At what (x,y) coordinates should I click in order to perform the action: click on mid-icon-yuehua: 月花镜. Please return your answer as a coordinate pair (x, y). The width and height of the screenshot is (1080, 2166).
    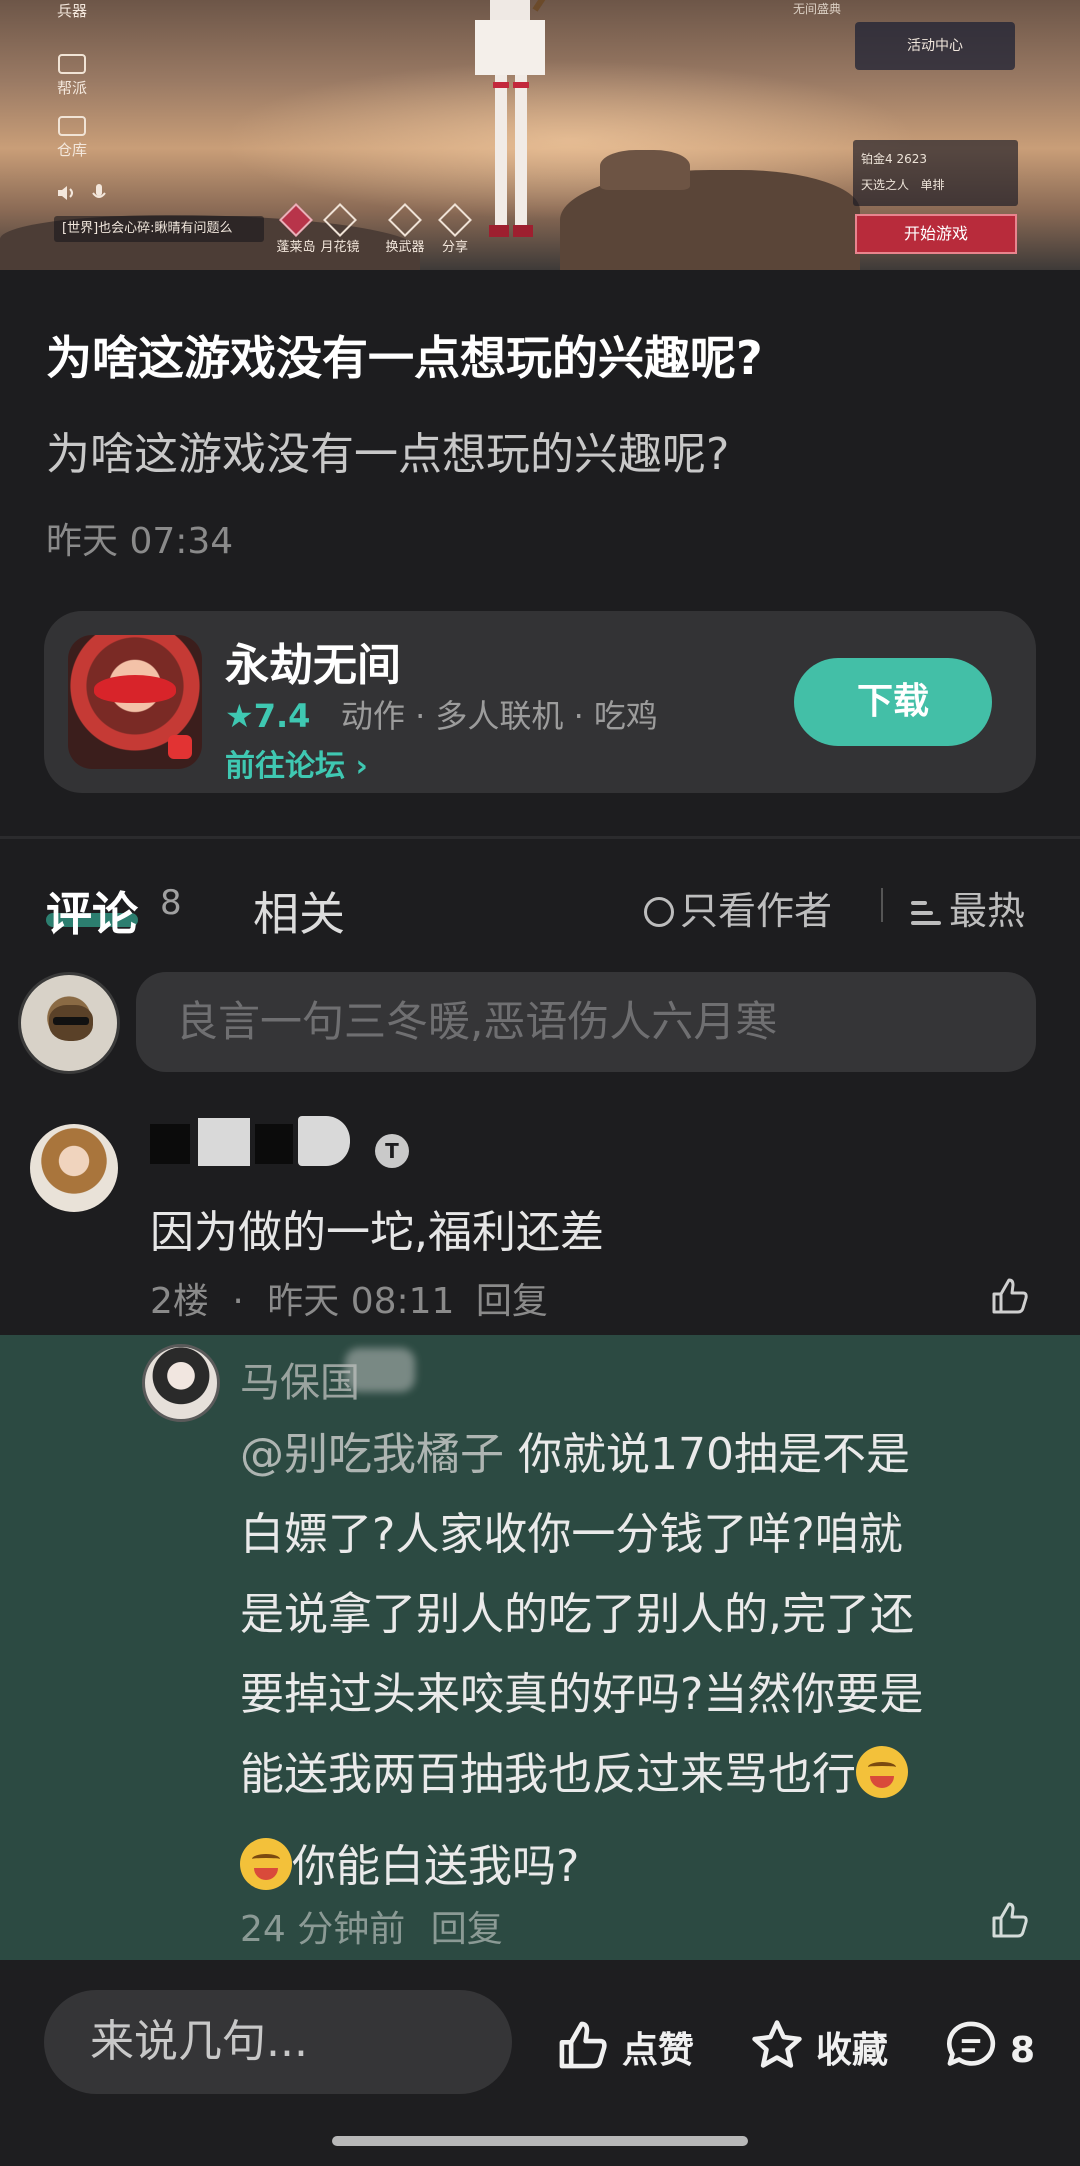
    Looking at the image, I should click on (340, 229).